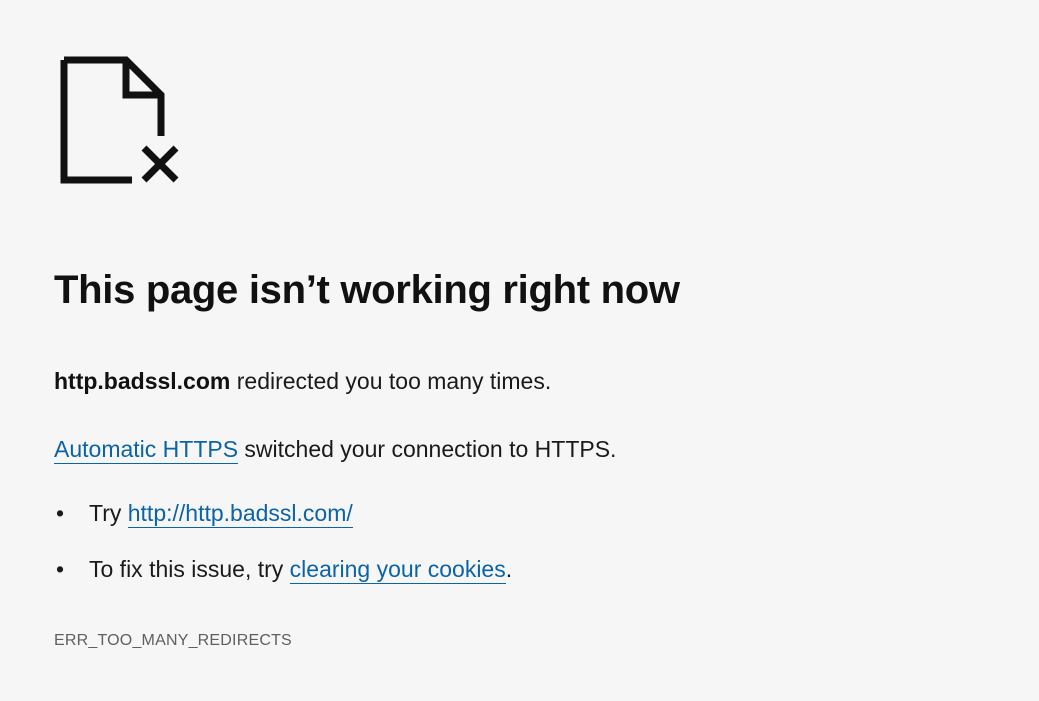  What do you see at coordinates (173, 640) in the screenshot?
I see `error-code: ERR_TOO_MANY_REDIRECTS` at bounding box center [173, 640].